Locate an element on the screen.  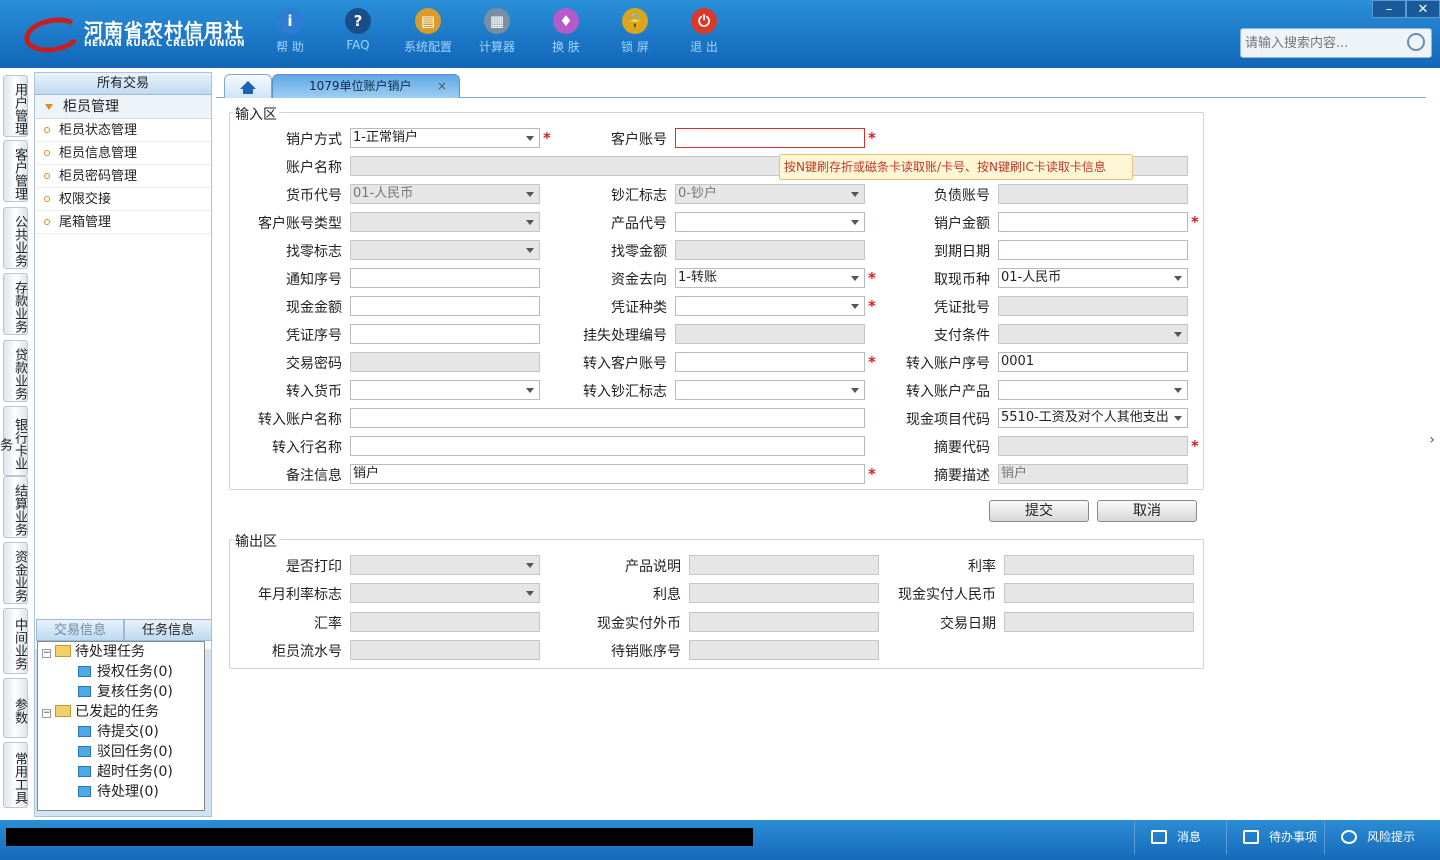
vertical-tab-1: 客户管理 is located at coordinates (15, 171).